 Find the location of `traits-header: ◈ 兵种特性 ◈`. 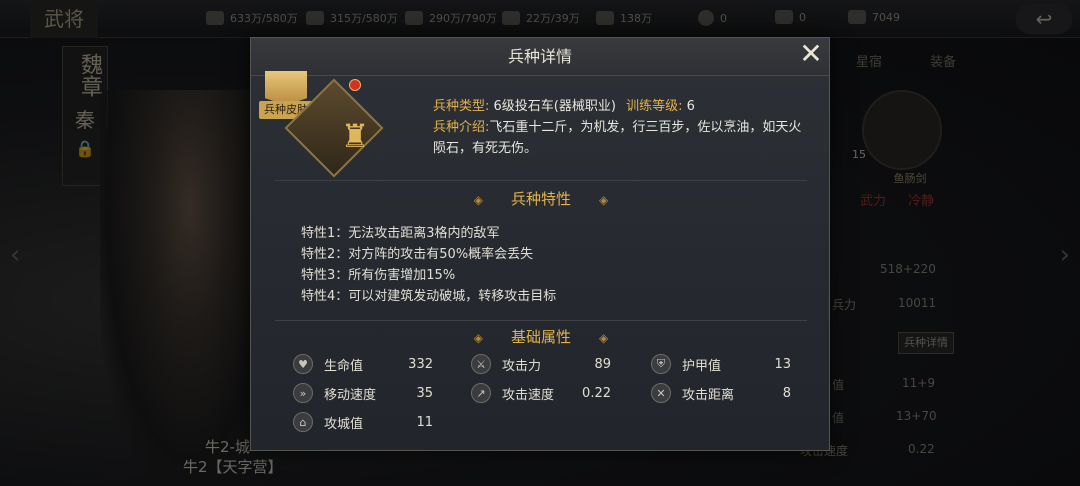

traits-header: ◈ 兵种特性 ◈ is located at coordinates (541, 198).